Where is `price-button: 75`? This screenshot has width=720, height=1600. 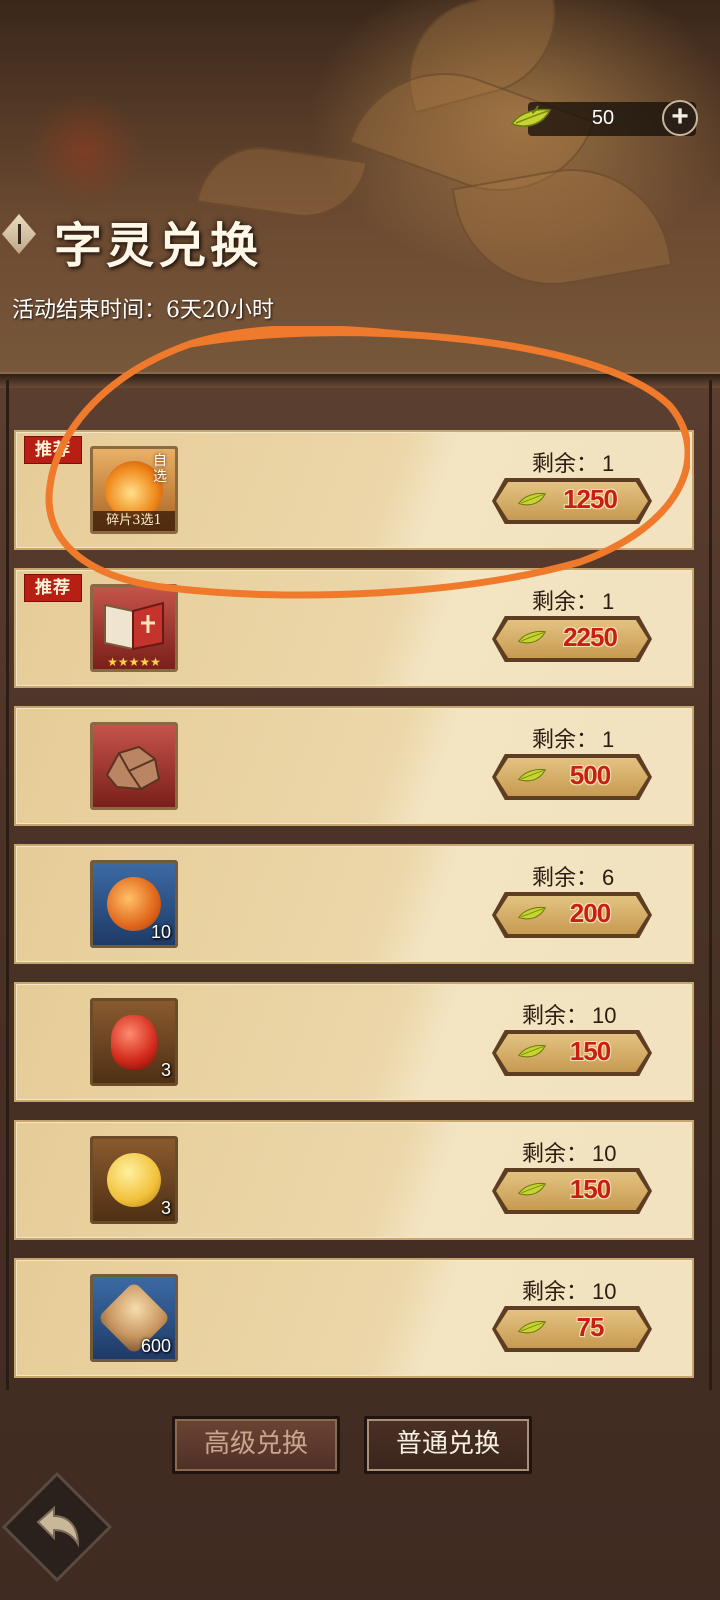
price-button: 75 is located at coordinates (572, 1329).